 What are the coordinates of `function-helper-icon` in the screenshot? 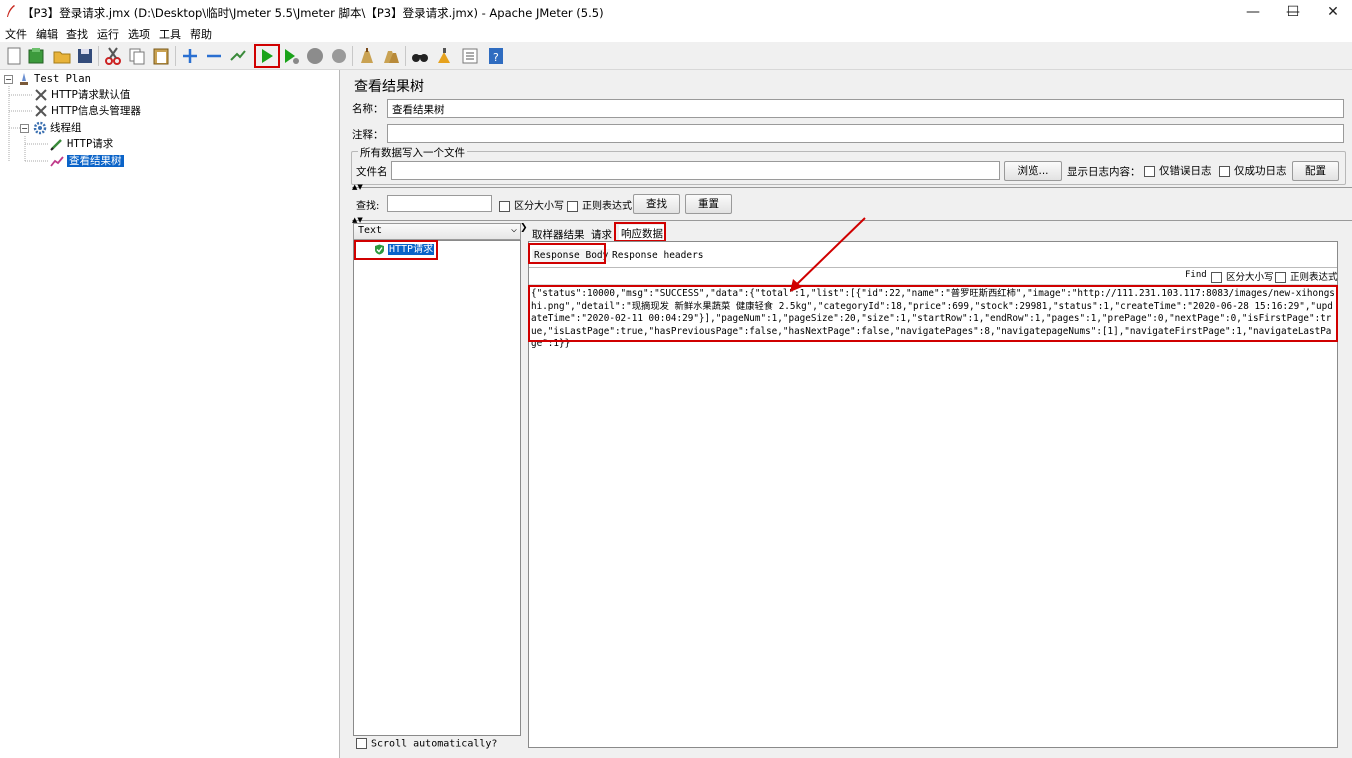 It's located at (470, 56).